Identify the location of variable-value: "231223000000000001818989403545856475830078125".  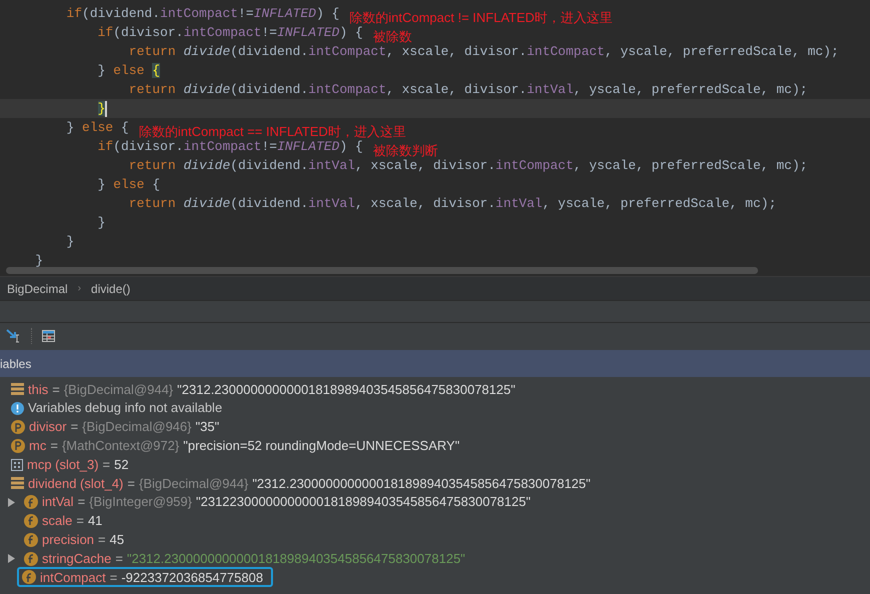
(363, 502).